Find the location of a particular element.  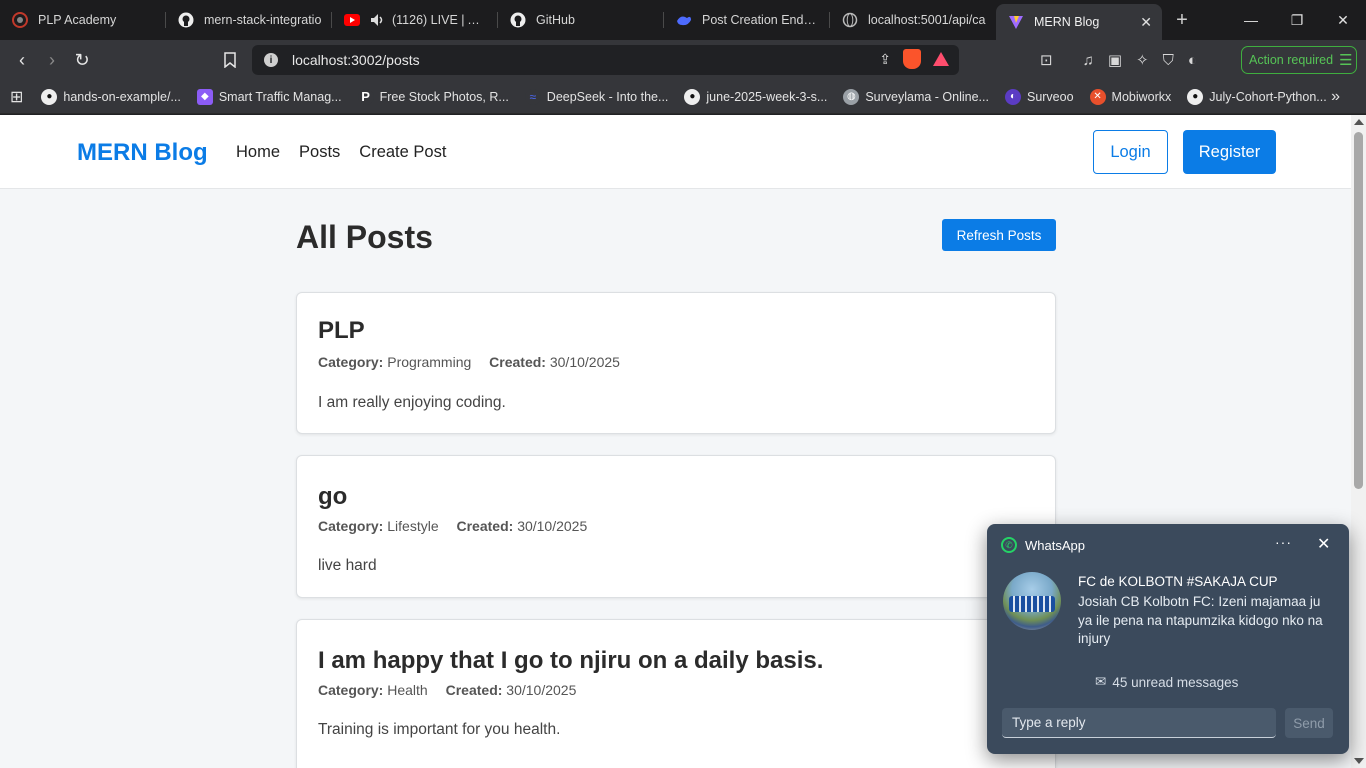

post-body: I am really enjoying coding. is located at coordinates (412, 402).